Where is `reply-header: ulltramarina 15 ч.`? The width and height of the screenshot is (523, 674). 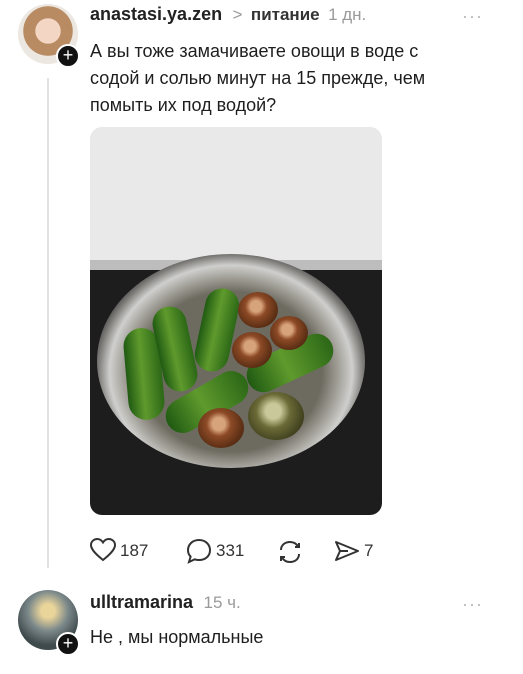 reply-header: ulltramarina 15 ч. is located at coordinates (165, 602).